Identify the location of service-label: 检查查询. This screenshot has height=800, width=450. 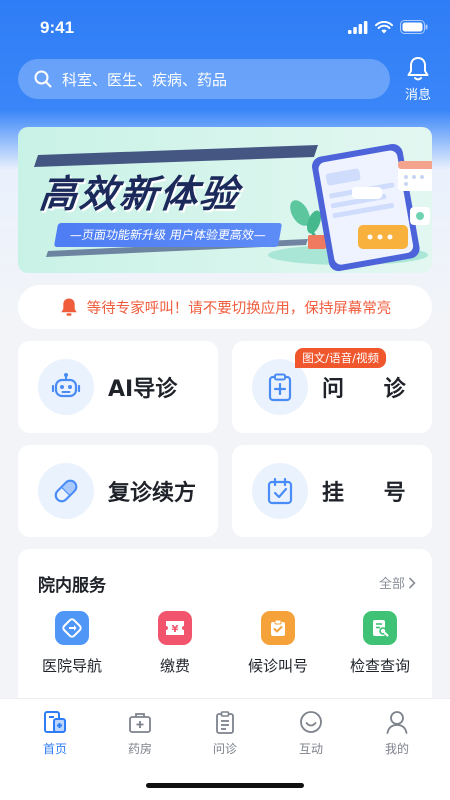
(379, 666).